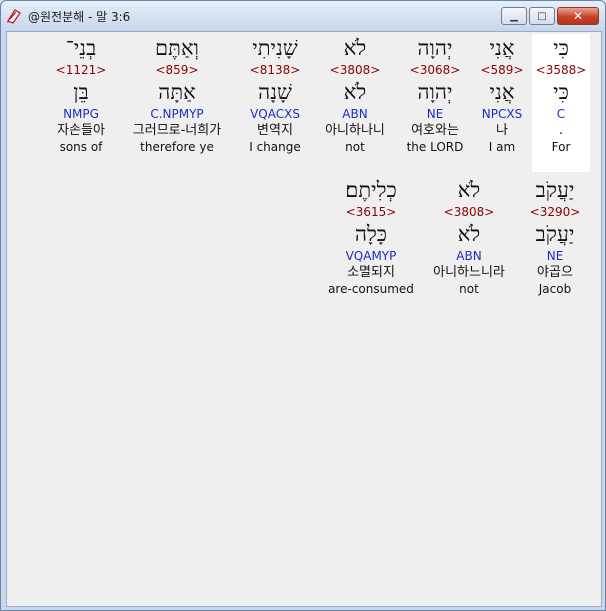 This screenshot has width=606, height=611. What do you see at coordinates (355, 130) in the screenshot?
I see `korean-gloss: 아니하나니` at bounding box center [355, 130].